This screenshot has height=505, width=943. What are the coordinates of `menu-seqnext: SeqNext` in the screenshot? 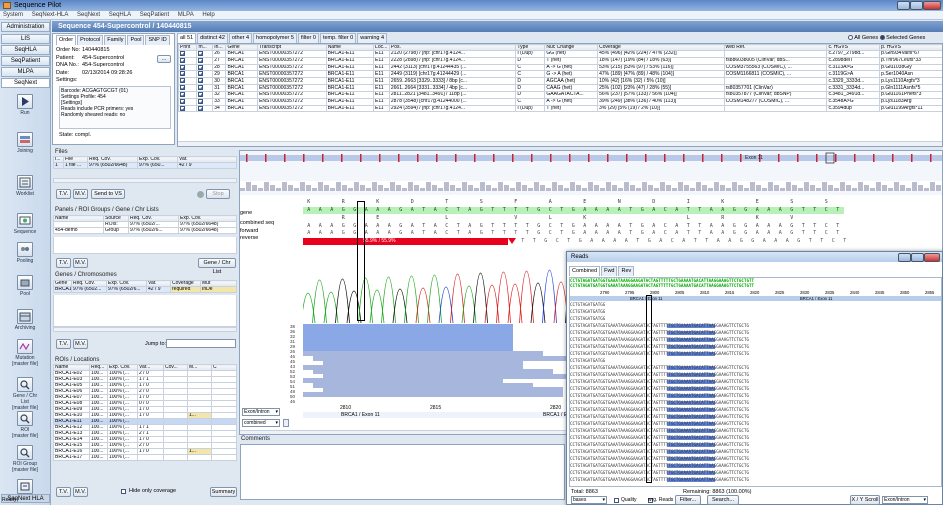 It's located at (88, 15).